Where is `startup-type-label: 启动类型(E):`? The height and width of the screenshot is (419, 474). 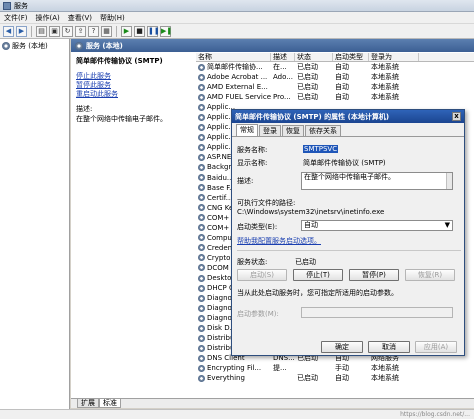 startup-type-label: 启动类型(E): is located at coordinates (257, 227).